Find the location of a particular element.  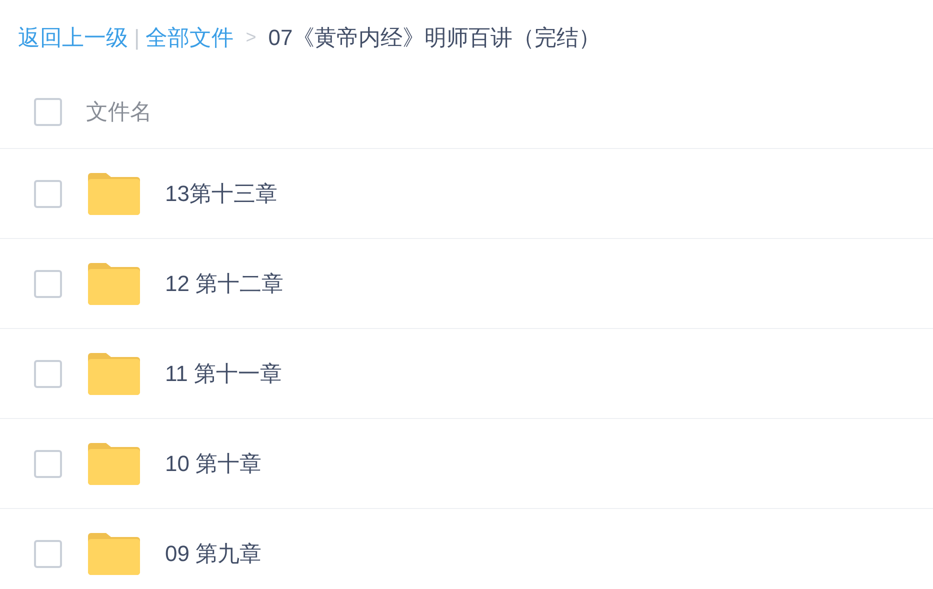

breadcrumb-arrow: > is located at coordinates (251, 37).